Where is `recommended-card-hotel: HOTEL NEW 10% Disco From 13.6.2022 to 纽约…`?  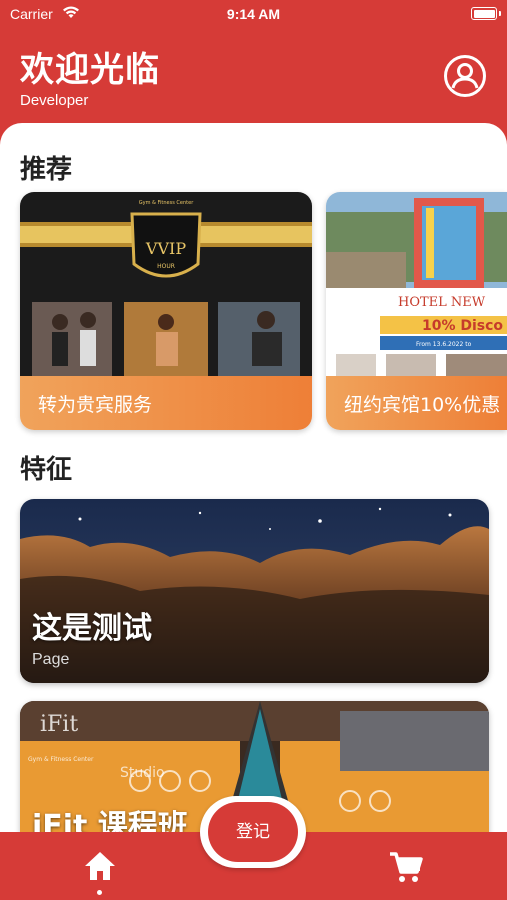 recommended-card-hotel: HOTEL NEW 10% Disco From 13.6.2022 to 纽约… is located at coordinates (416, 311).